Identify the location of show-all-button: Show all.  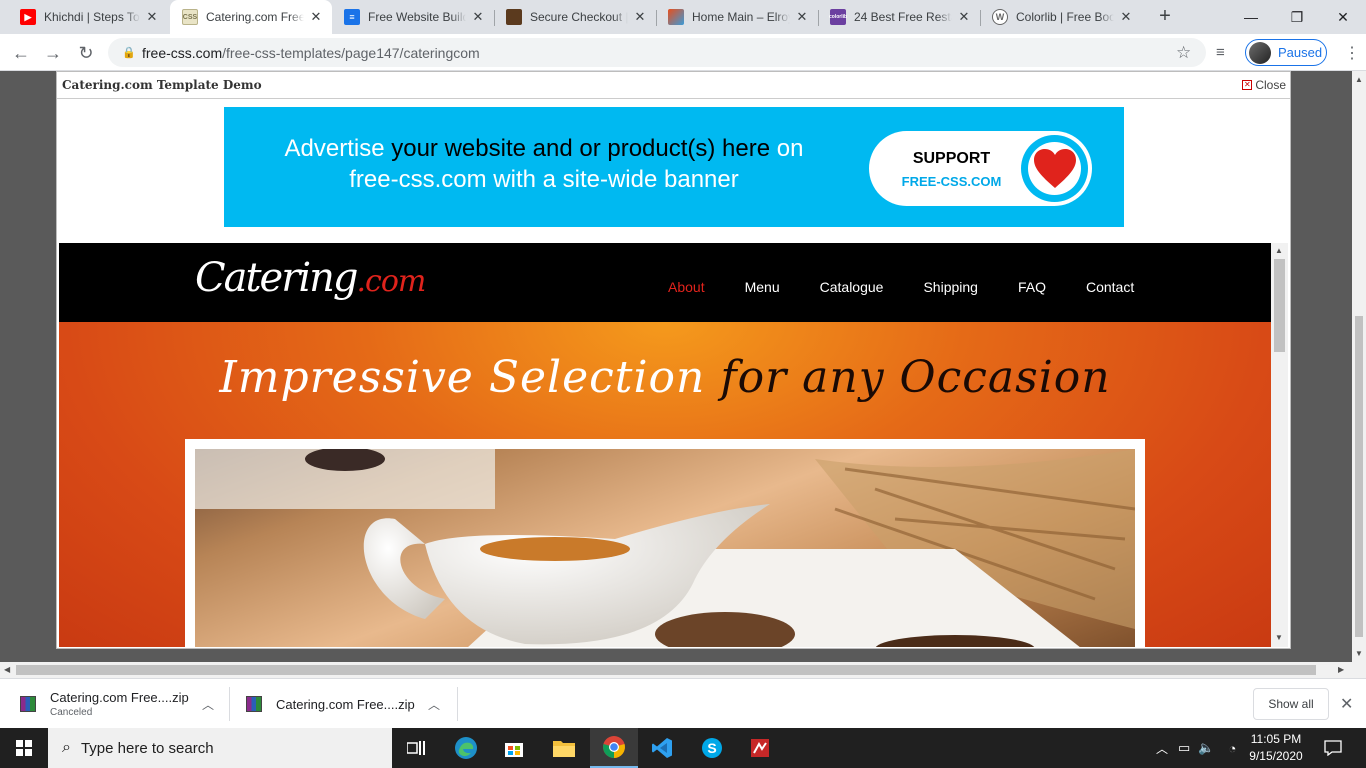
(1291, 704).